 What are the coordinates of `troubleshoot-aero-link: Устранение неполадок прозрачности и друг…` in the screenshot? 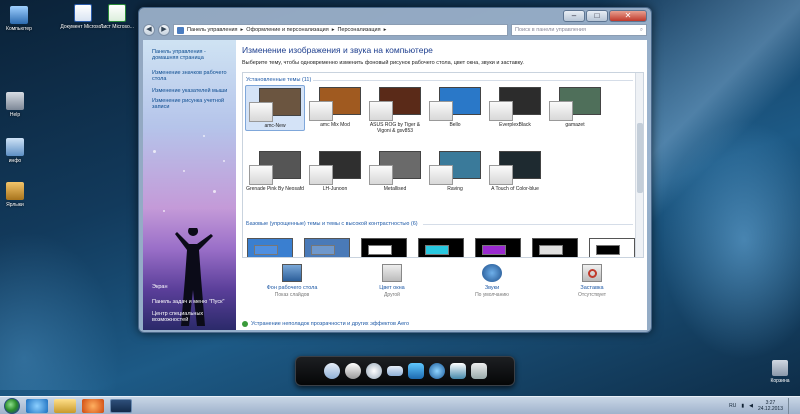 It's located at (325, 324).